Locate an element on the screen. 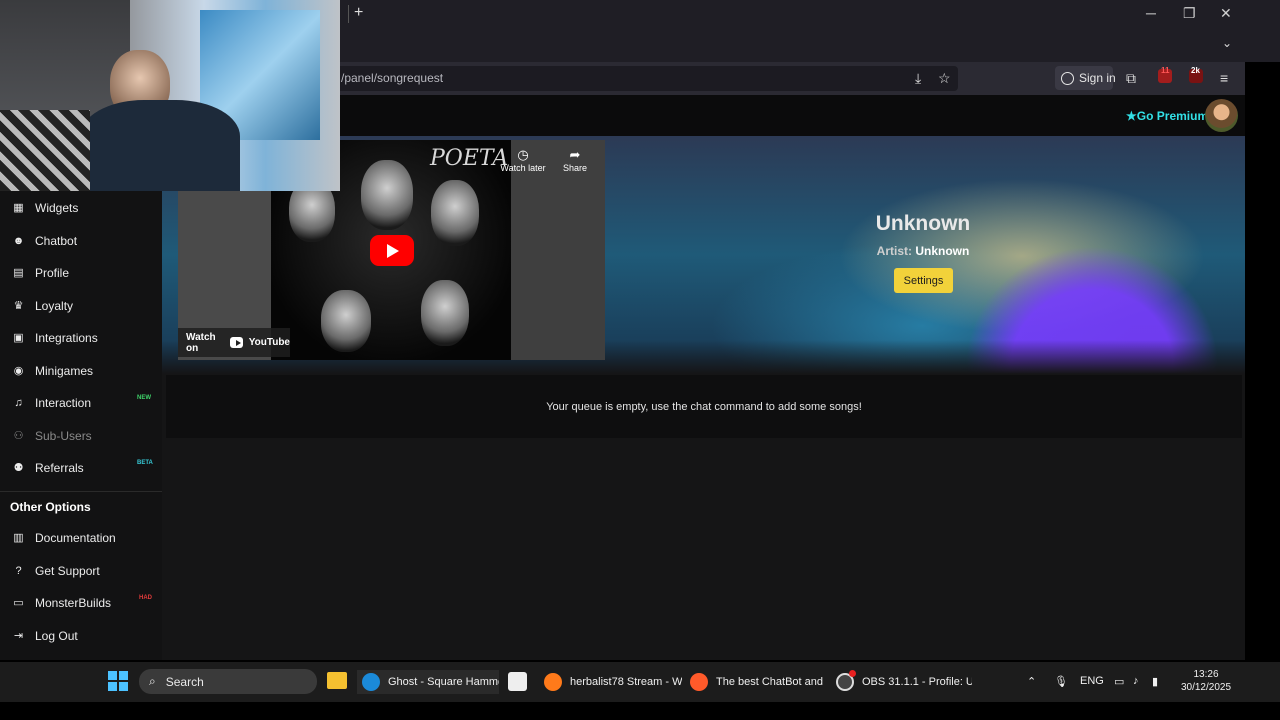 This screenshot has height=720, width=1280. sign-in-button: Sign in is located at coordinates (1088, 78).